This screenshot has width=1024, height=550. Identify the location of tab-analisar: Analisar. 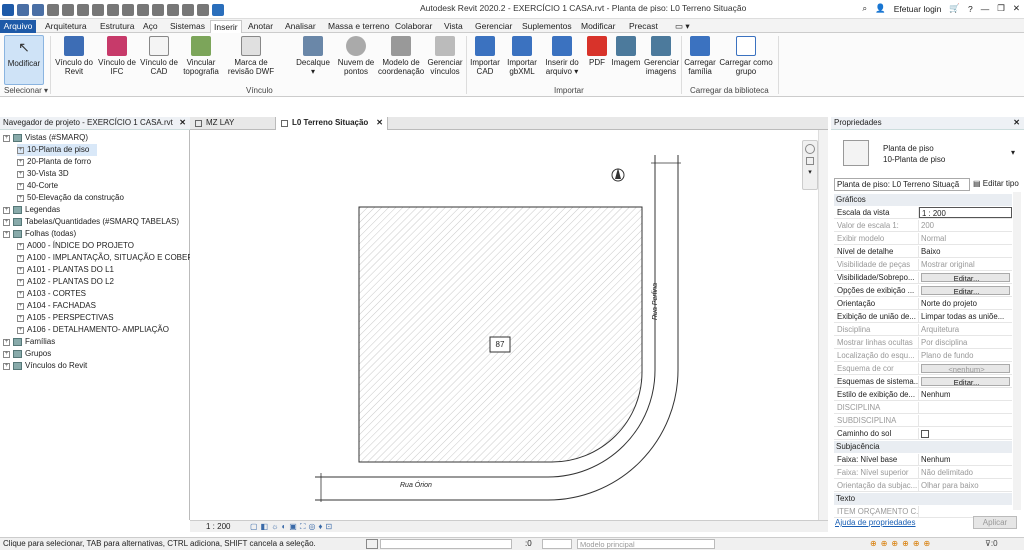
(300, 26).